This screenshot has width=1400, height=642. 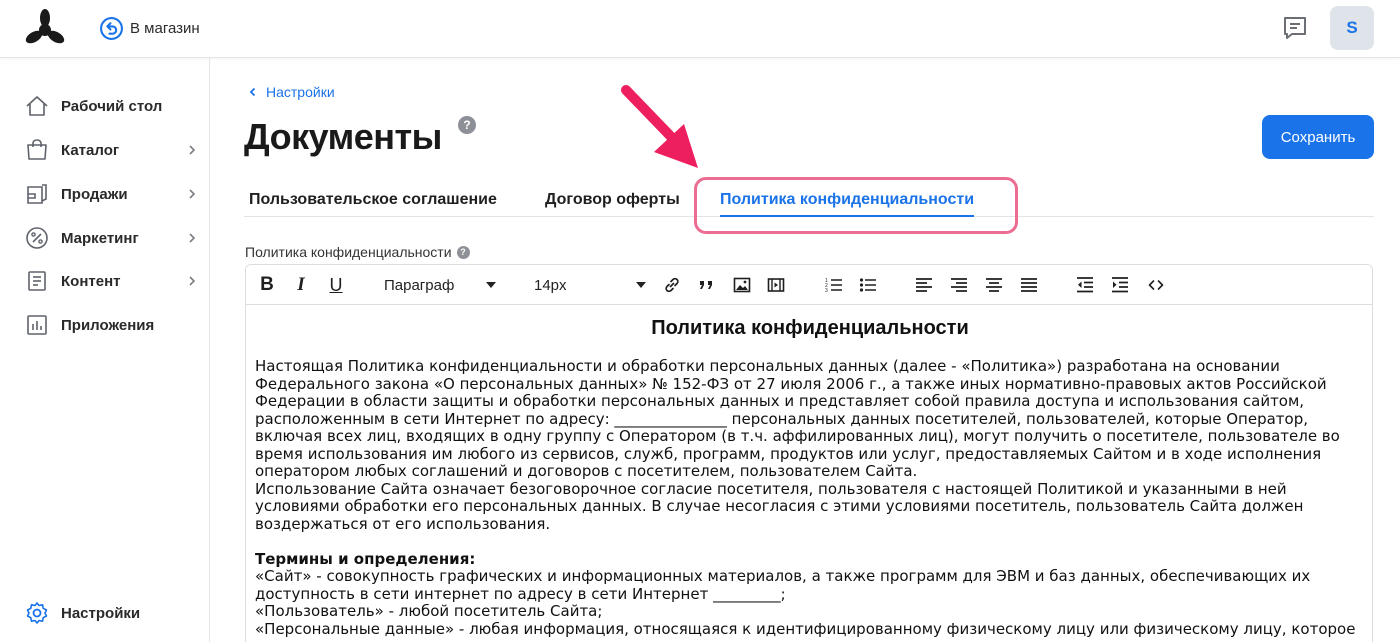 I want to click on apps-icon, so click(x=37, y=325).